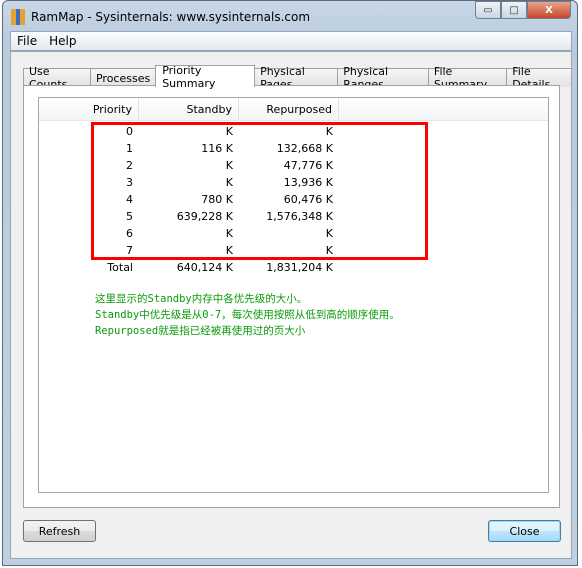 The width and height of the screenshot is (582, 568). What do you see at coordinates (200, 331) in the screenshot?
I see `annotation-line: Repurposed就是指已经被再使用过的页大小` at bounding box center [200, 331].